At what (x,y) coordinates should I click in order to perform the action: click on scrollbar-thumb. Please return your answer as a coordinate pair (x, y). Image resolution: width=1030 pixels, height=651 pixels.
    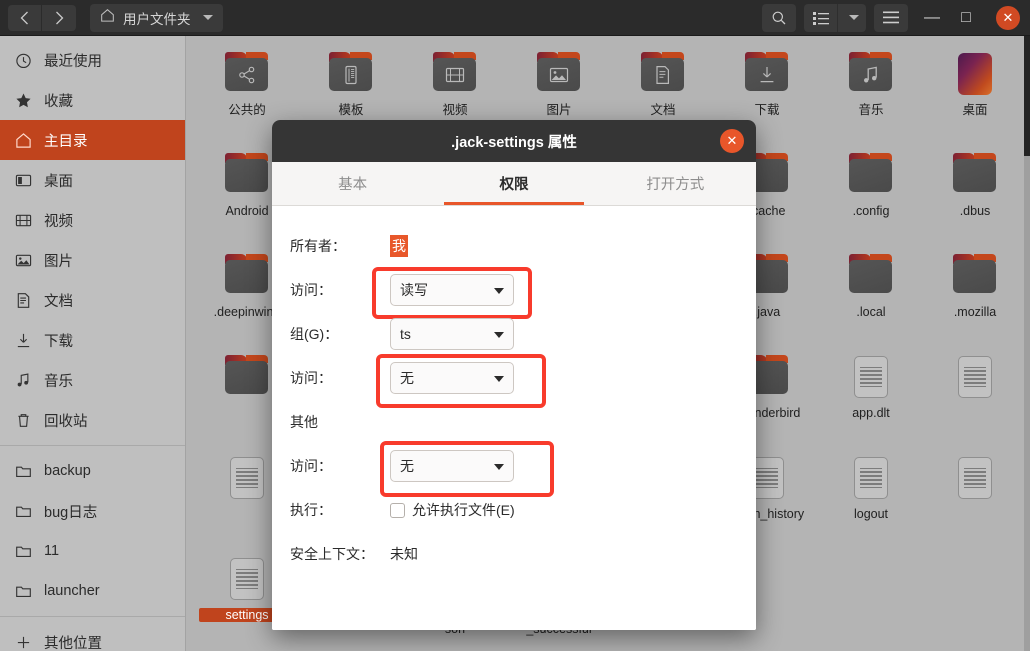
    Looking at the image, I should click on (1027, 96).